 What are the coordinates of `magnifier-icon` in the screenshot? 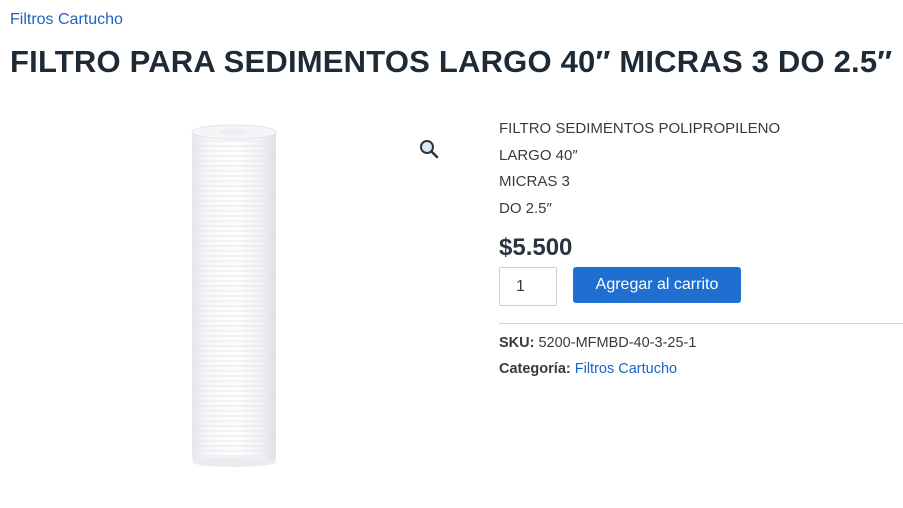 It's located at (429, 149).